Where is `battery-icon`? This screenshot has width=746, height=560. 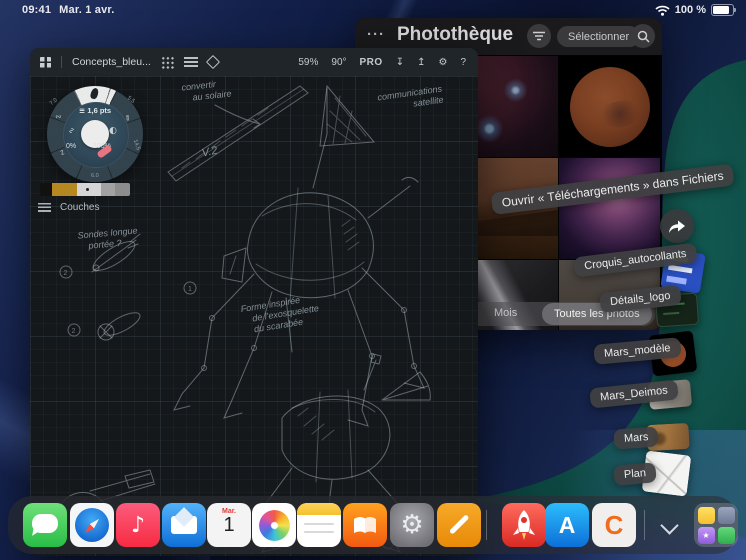
battery-icon is located at coordinates (723, 10).